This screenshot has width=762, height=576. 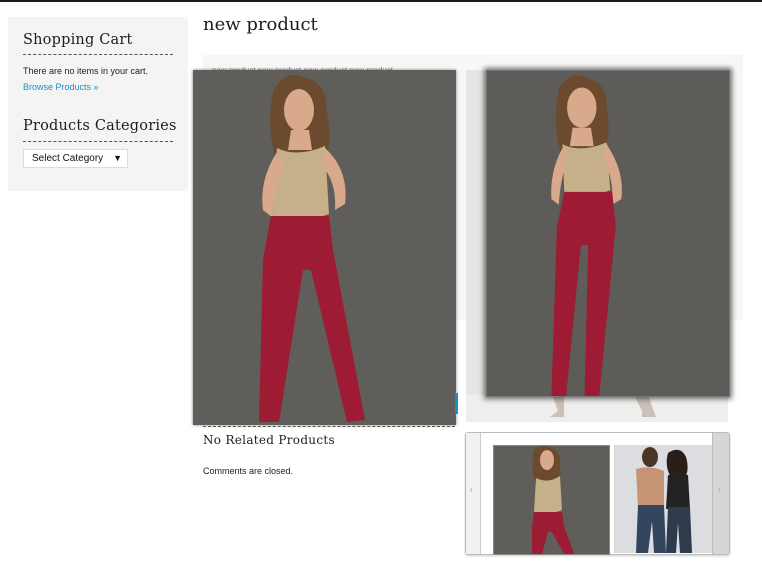 I want to click on page-title: new product, so click(x=260, y=24).